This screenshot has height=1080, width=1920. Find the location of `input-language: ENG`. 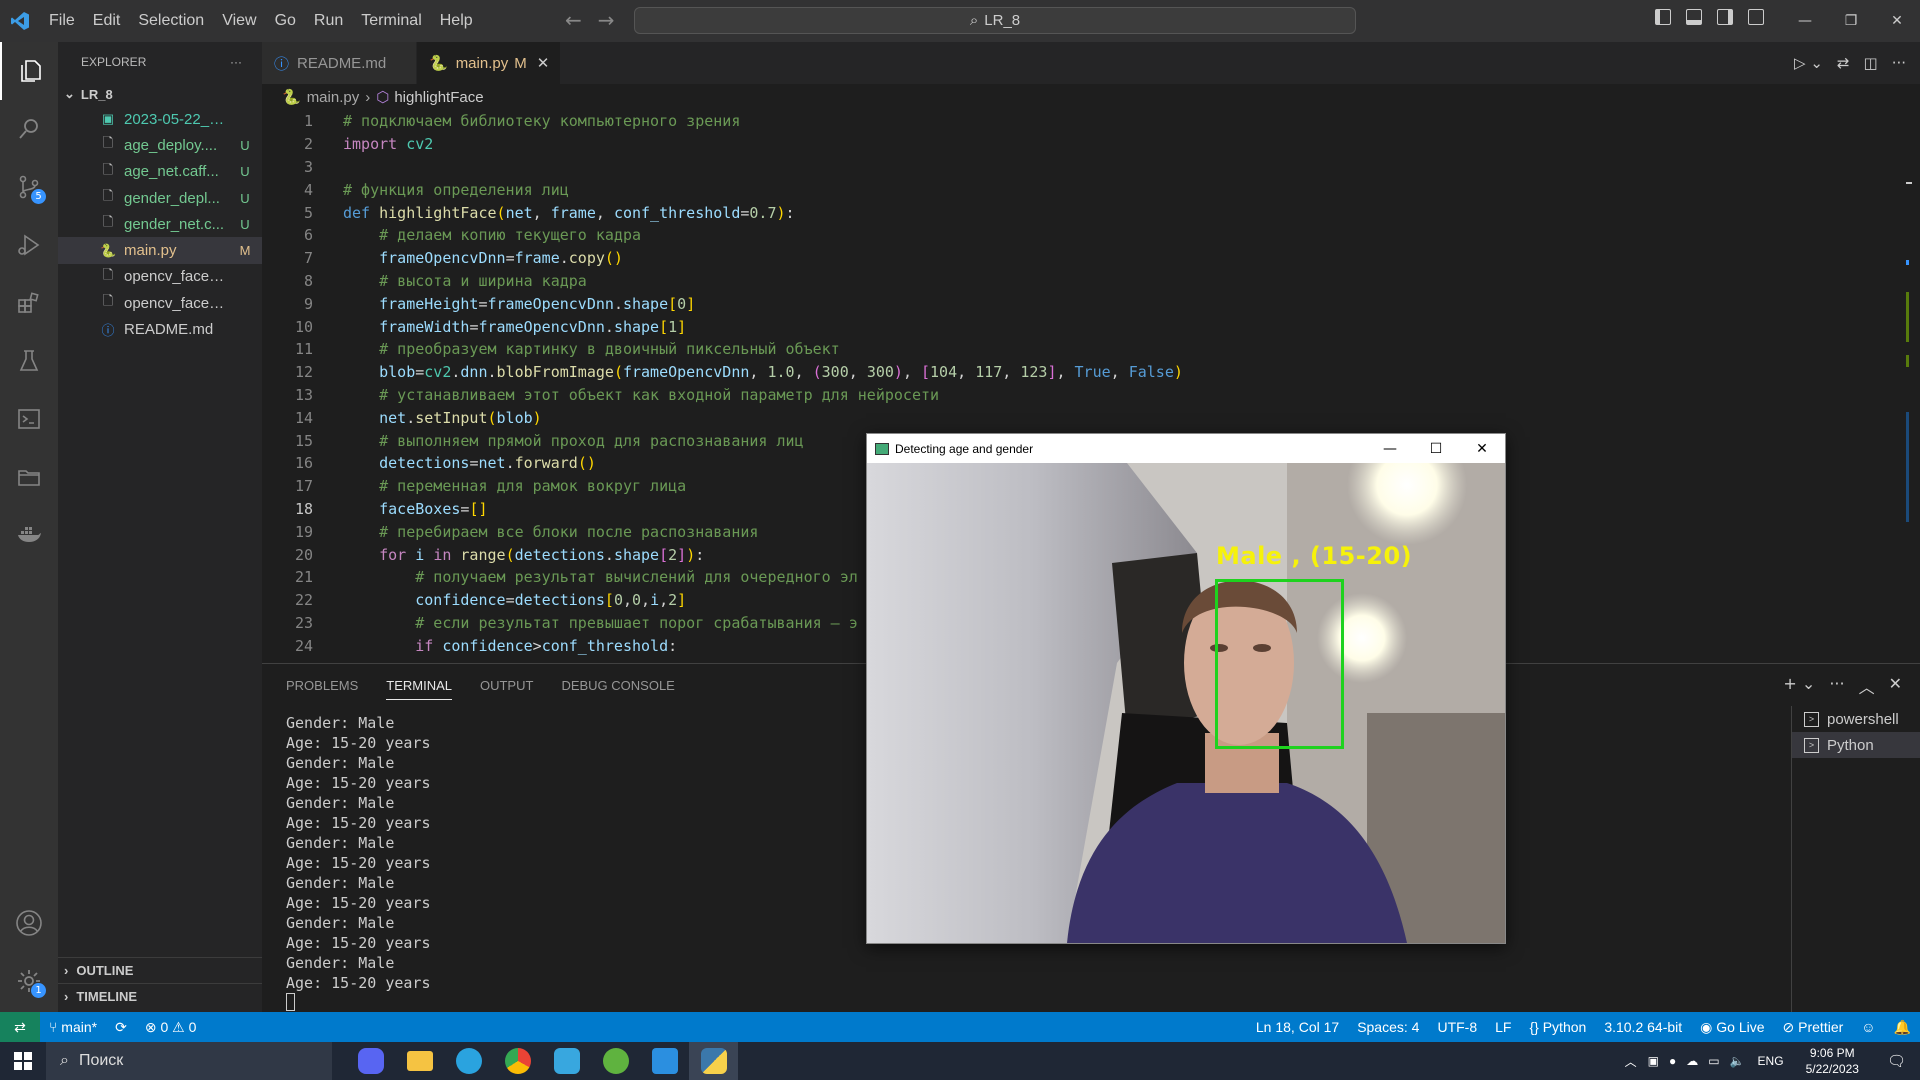

input-language: ENG is located at coordinates (1771, 1061).